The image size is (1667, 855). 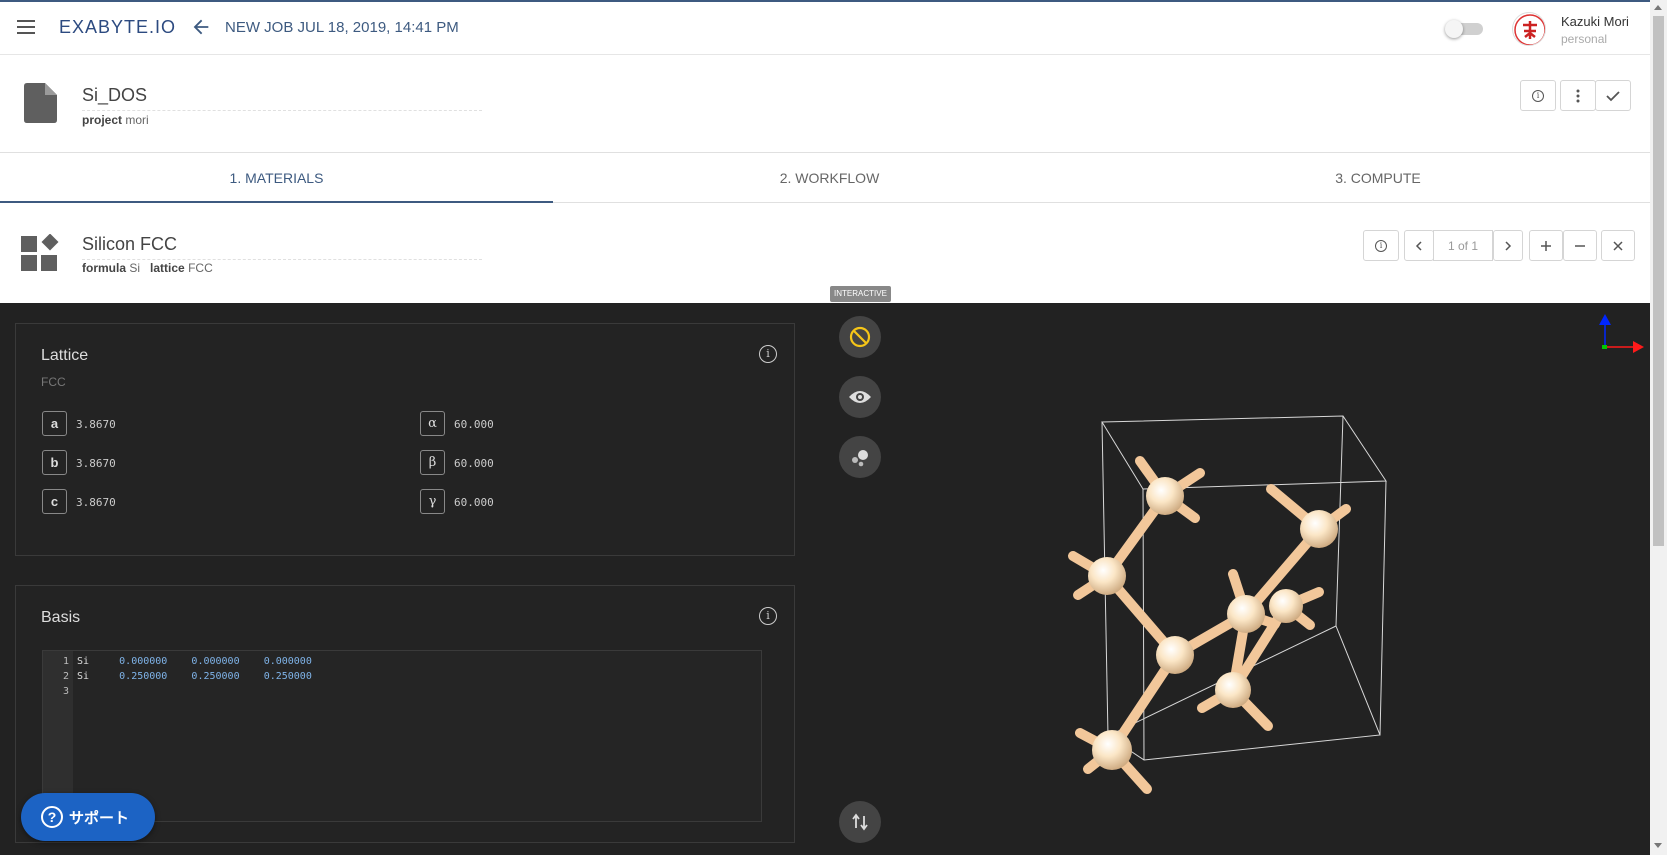 I want to click on block-icon, so click(x=860, y=337).